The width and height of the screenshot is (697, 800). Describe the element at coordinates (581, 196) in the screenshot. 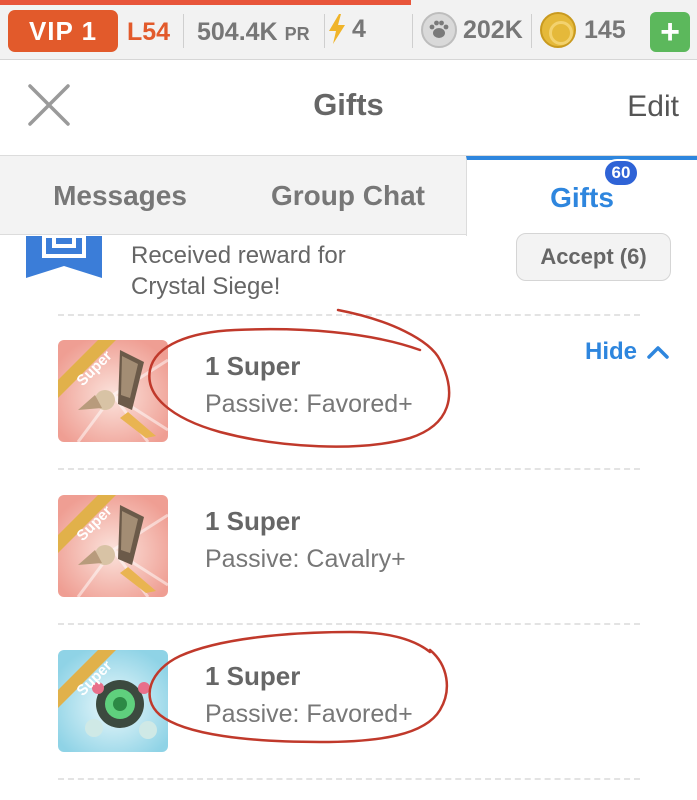

I see `tab-gifts: Gifts` at that location.